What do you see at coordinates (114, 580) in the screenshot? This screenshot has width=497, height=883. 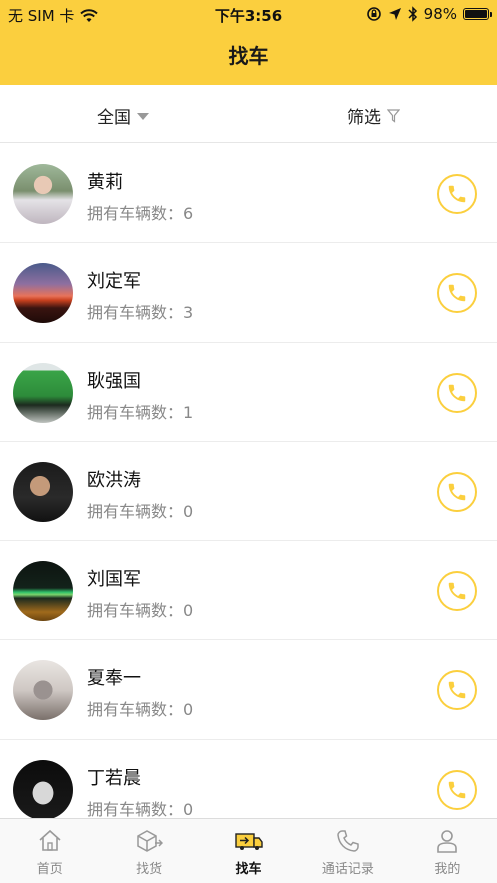 I see `driver-name: 刘国军` at bounding box center [114, 580].